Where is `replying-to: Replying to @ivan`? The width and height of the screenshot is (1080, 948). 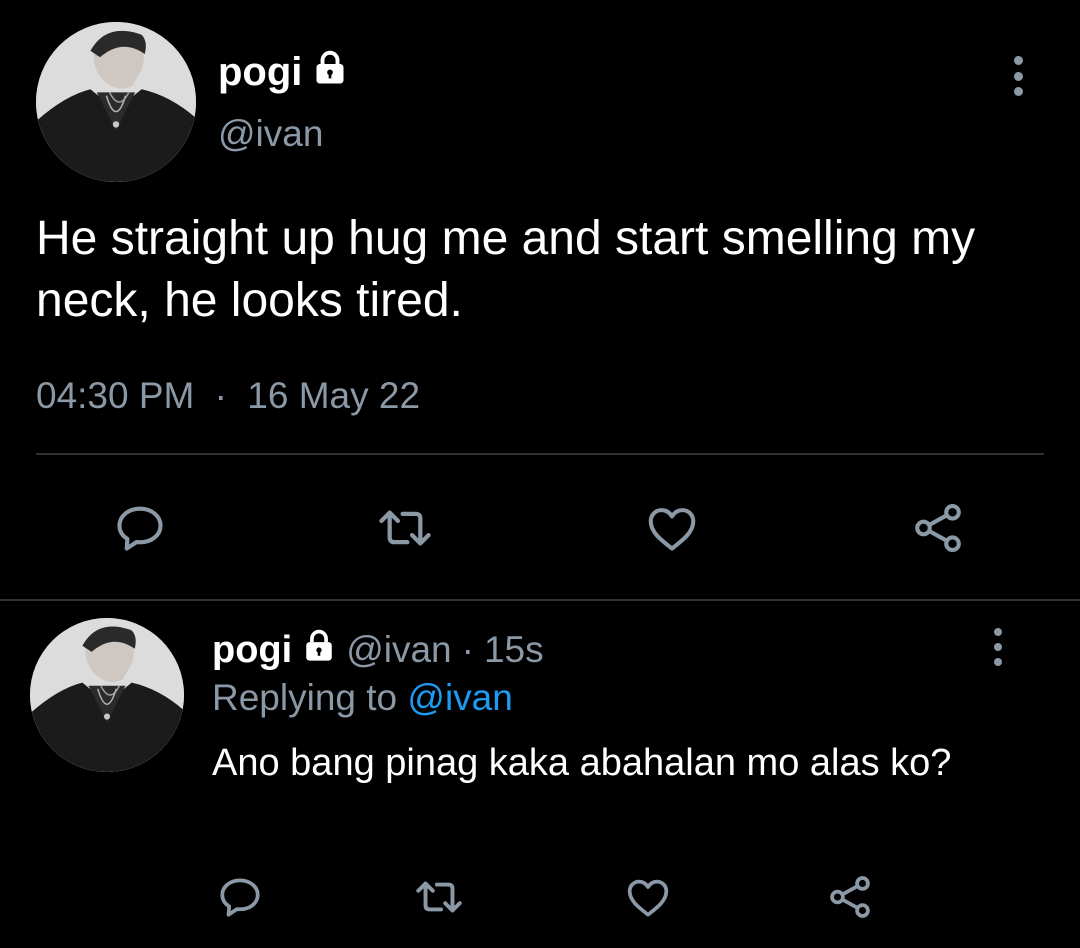 replying-to: Replying to @ivan is located at coordinates (362, 698).